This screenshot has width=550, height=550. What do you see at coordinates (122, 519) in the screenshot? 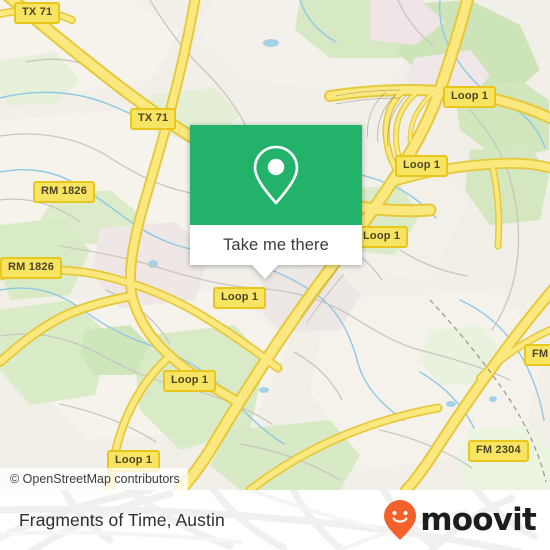
I see `place-title: Fragments of Time, Austin` at bounding box center [122, 519].